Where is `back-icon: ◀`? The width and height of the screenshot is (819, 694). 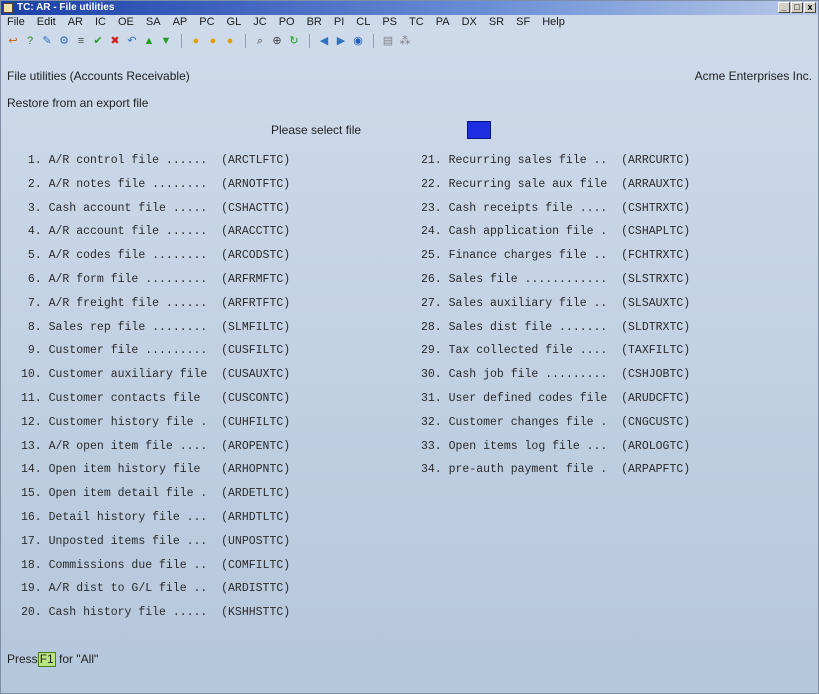
back-icon: ◀ is located at coordinates (324, 41).